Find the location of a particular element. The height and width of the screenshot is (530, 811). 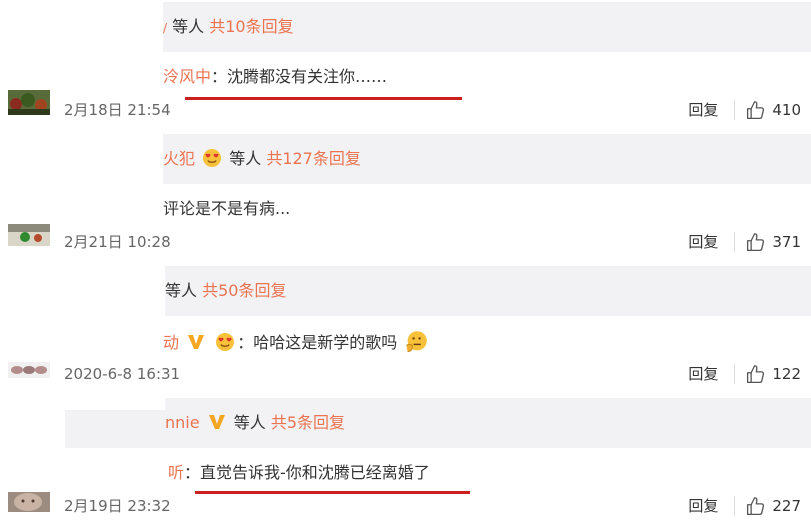

like-button: 122 is located at coordinates (773, 374).